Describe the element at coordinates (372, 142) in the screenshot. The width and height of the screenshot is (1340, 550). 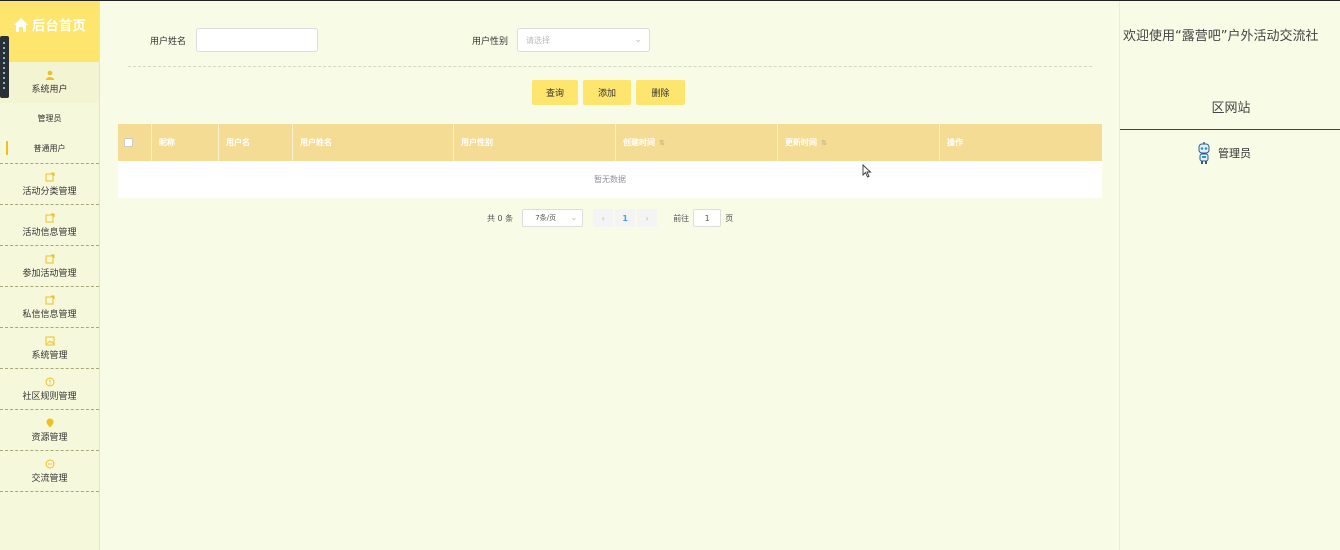
I see `column-real-name: 用户姓名` at that location.